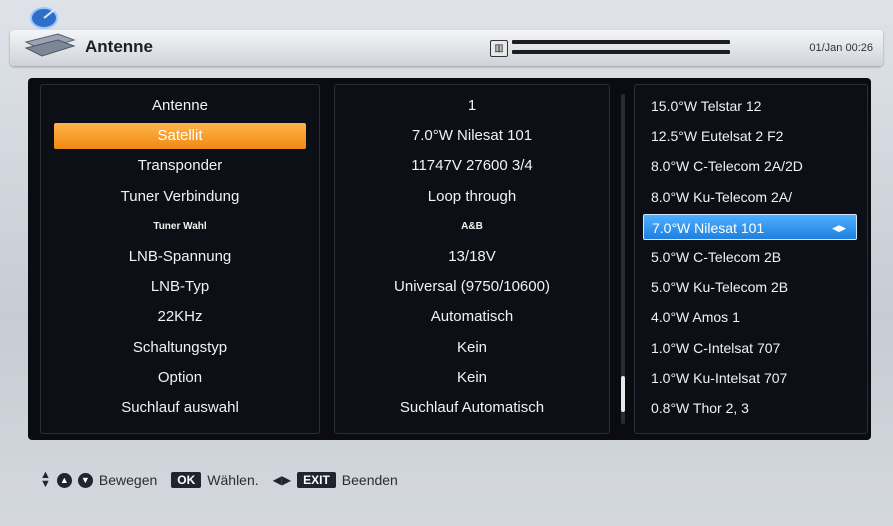  I want to click on setting-value-text: Loop through, so click(472, 196).